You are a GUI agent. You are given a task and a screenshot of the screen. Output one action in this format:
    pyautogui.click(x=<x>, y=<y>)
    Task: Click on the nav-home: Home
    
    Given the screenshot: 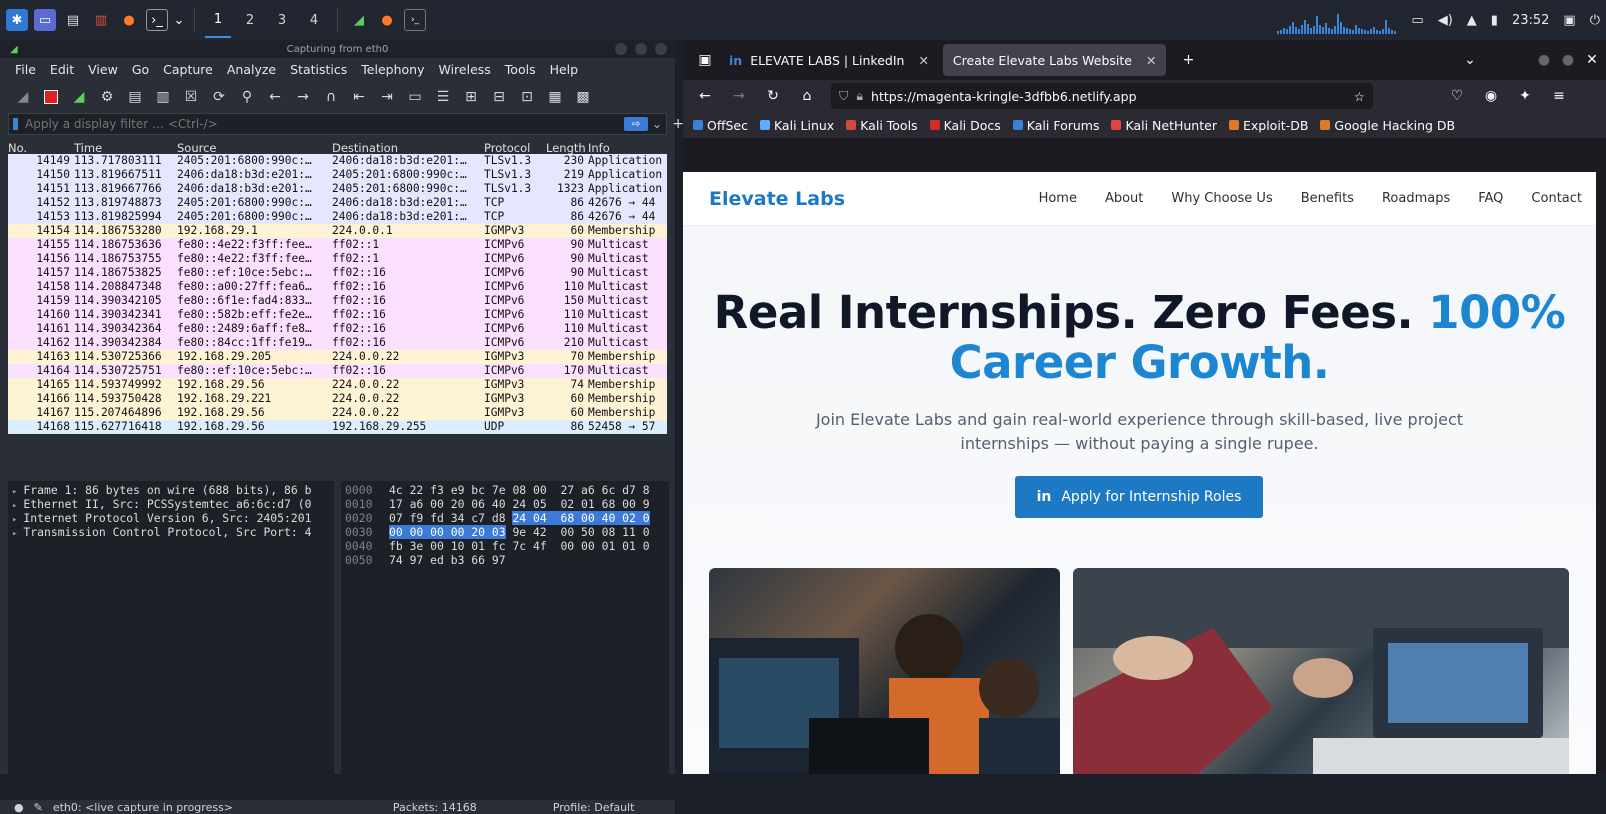 What is the action you would take?
    pyautogui.click(x=1058, y=198)
    